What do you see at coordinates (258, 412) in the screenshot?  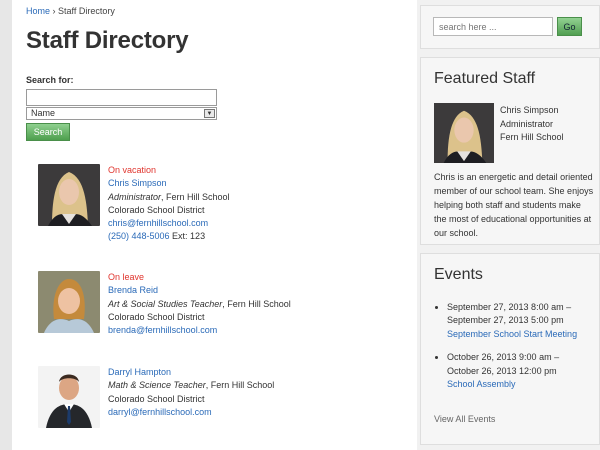 I see `staff-email-link: darryl@fernhillschool.com` at bounding box center [258, 412].